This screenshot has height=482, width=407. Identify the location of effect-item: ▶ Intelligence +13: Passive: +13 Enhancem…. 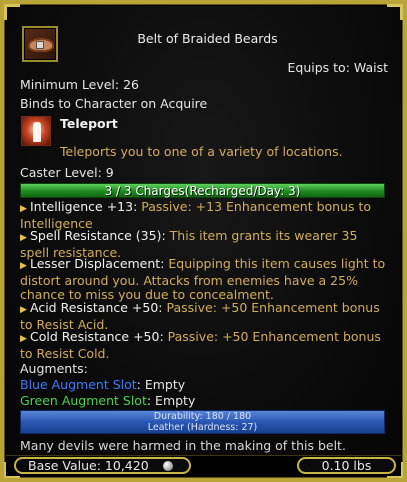
(206, 215).